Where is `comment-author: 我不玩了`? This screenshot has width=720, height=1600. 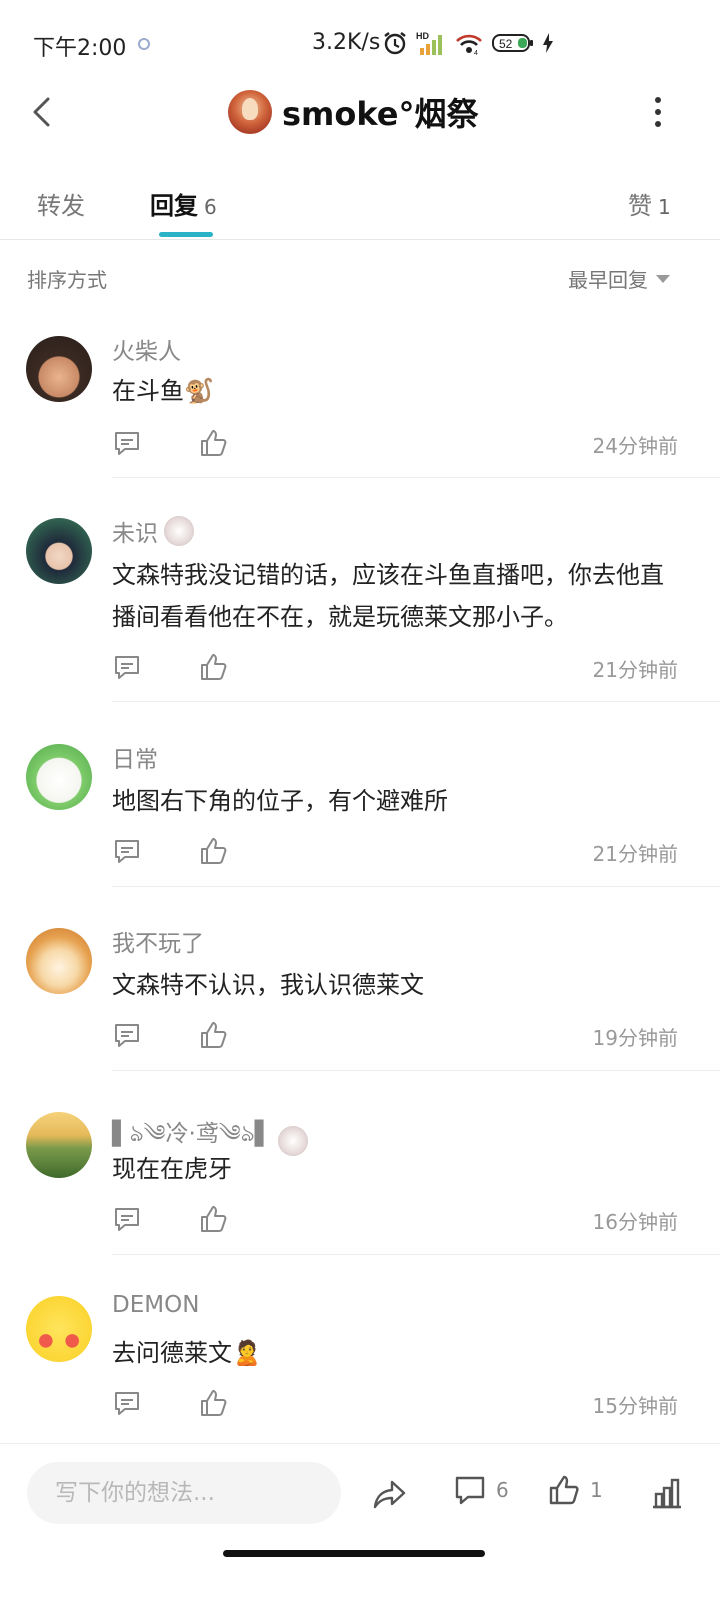 comment-author: 我不玩了 is located at coordinates (158, 941).